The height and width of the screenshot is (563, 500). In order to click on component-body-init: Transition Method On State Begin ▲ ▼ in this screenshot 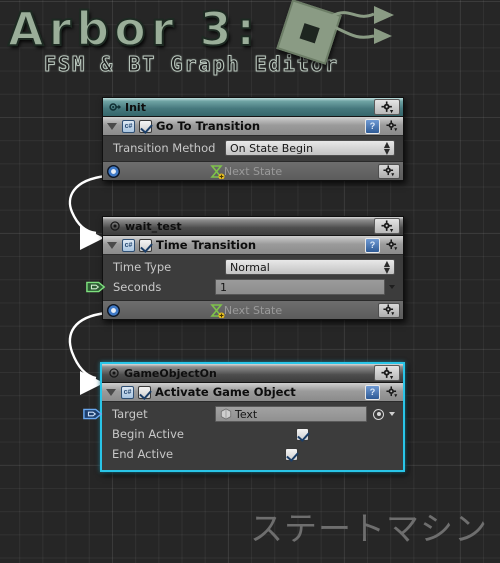, I will do `click(253, 148)`.